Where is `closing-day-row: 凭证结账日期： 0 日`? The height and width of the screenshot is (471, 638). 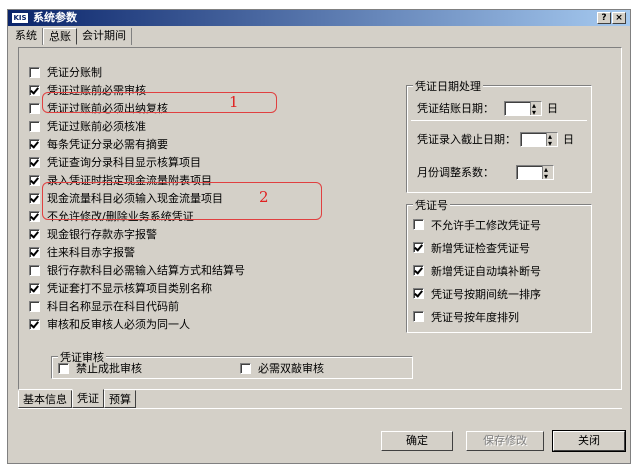
closing-day-row: 凭证结账日期： 0 日 is located at coordinates (487, 109).